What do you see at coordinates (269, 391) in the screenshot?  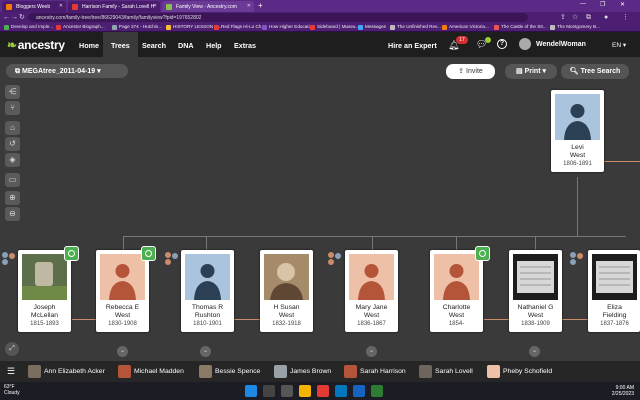 I see `search-icon` at bounding box center [269, 391].